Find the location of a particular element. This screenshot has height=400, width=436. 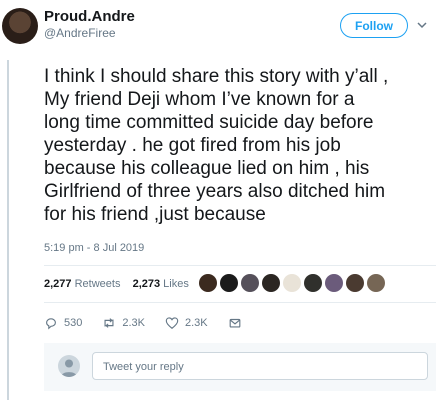

author-info: Proud.Andre @AndreFiree is located at coordinates (89, 24).